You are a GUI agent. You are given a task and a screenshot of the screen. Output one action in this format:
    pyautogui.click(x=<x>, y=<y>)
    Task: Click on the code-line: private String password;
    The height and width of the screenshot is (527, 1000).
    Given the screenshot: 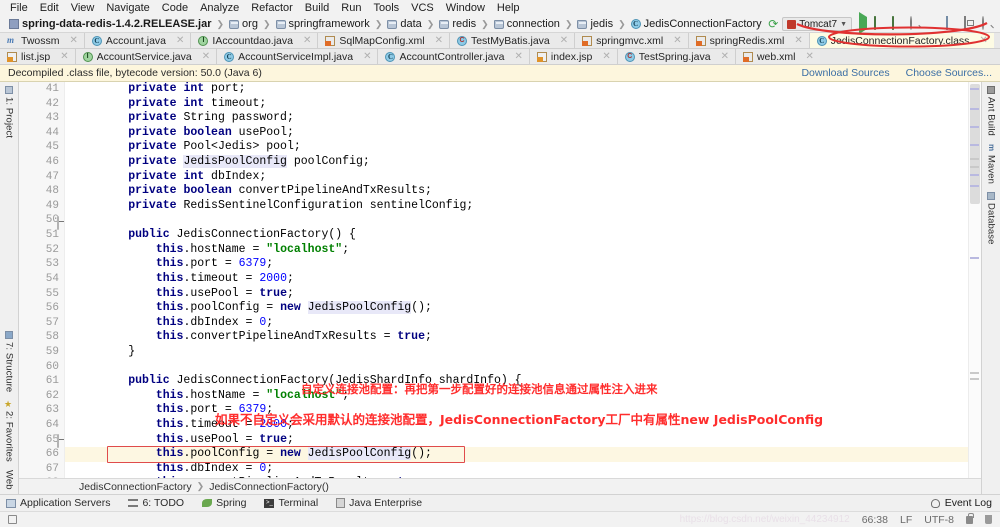 What is the action you would take?
    pyautogui.click(x=523, y=118)
    